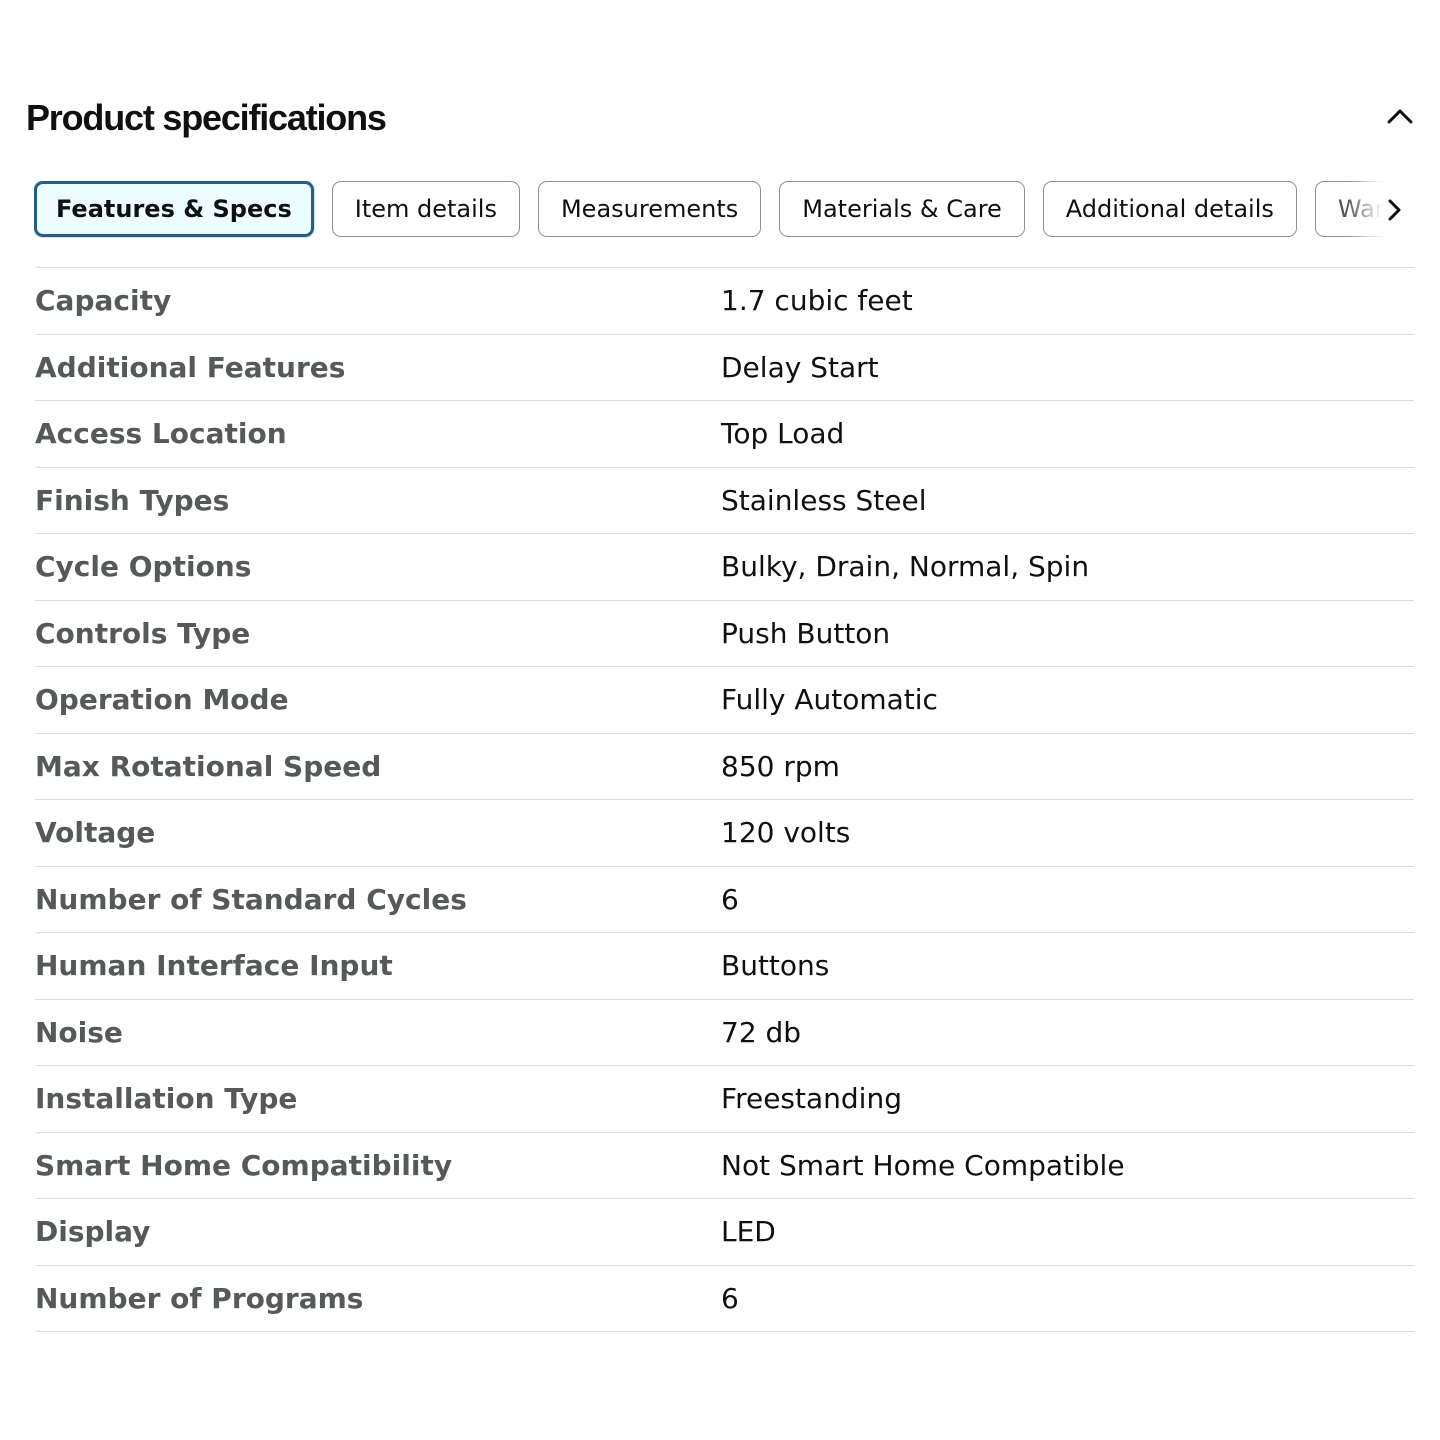 The image size is (1440, 1440). I want to click on spec-row: Finish Types Stainless Steel, so click(724, 501).